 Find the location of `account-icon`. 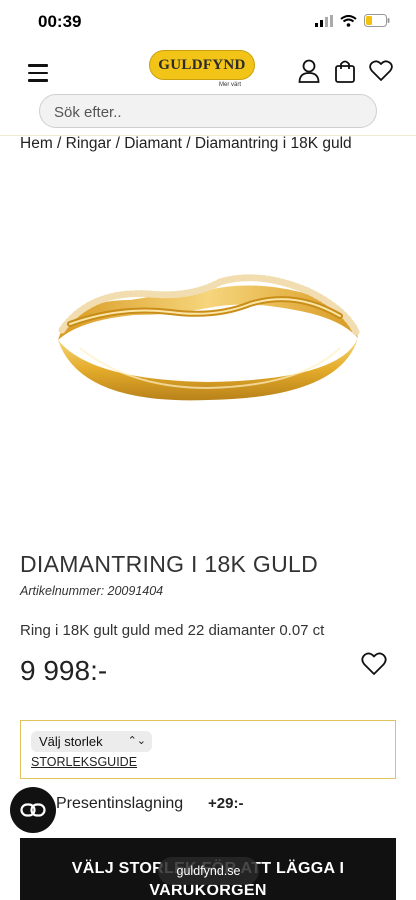

account-icon is located at coordinates (309, 71).